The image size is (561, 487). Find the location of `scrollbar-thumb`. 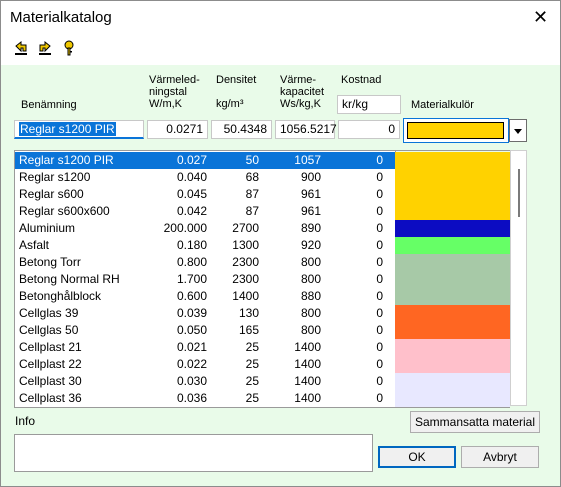

scrollbar-thumb is located at coordinates (519, 193).